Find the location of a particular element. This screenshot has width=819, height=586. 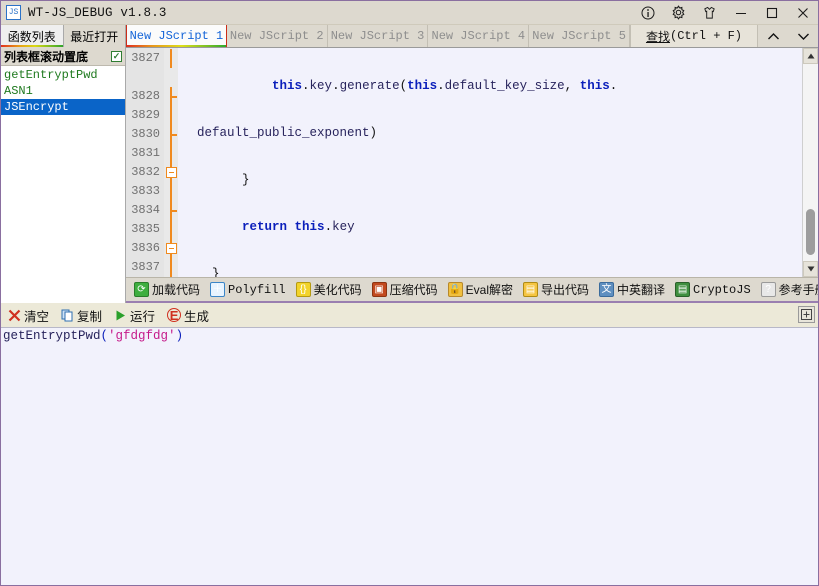

editor-tab-5: New JScript 5 is located at coordinates (579, 36).